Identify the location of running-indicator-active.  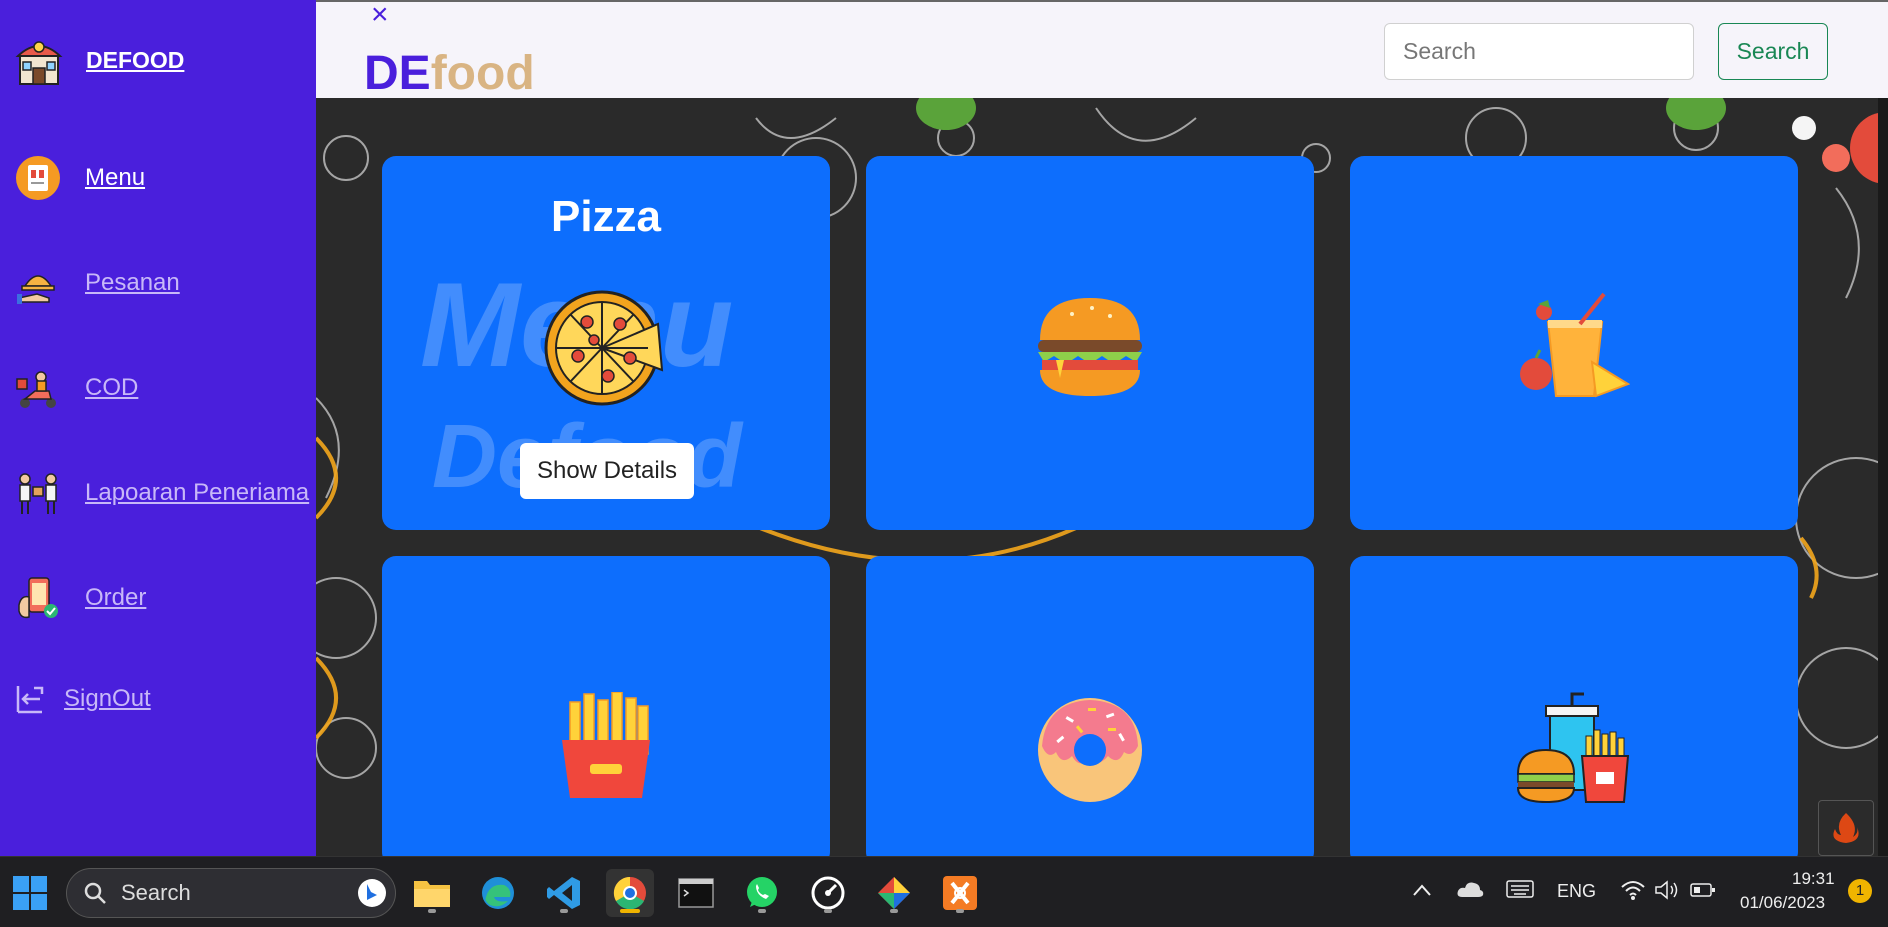
(630, 911).